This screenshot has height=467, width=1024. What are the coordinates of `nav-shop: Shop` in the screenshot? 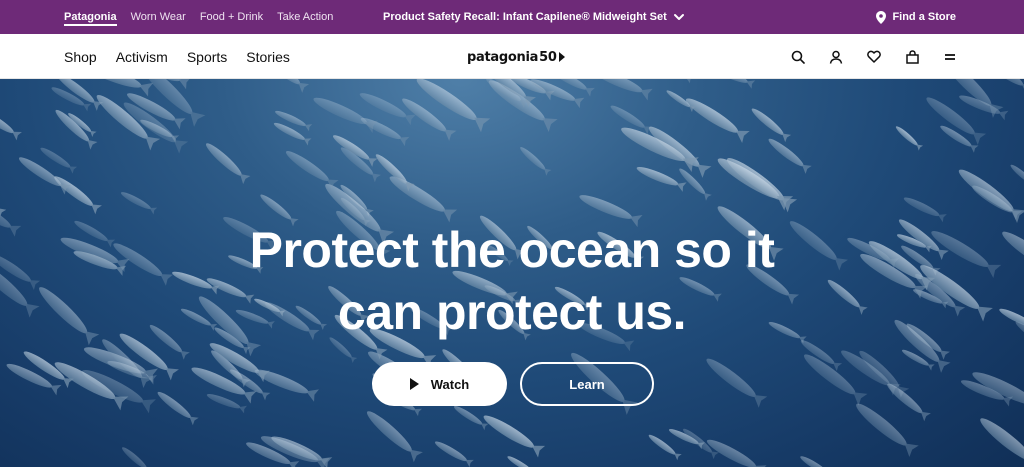 It's located at (80, 57).